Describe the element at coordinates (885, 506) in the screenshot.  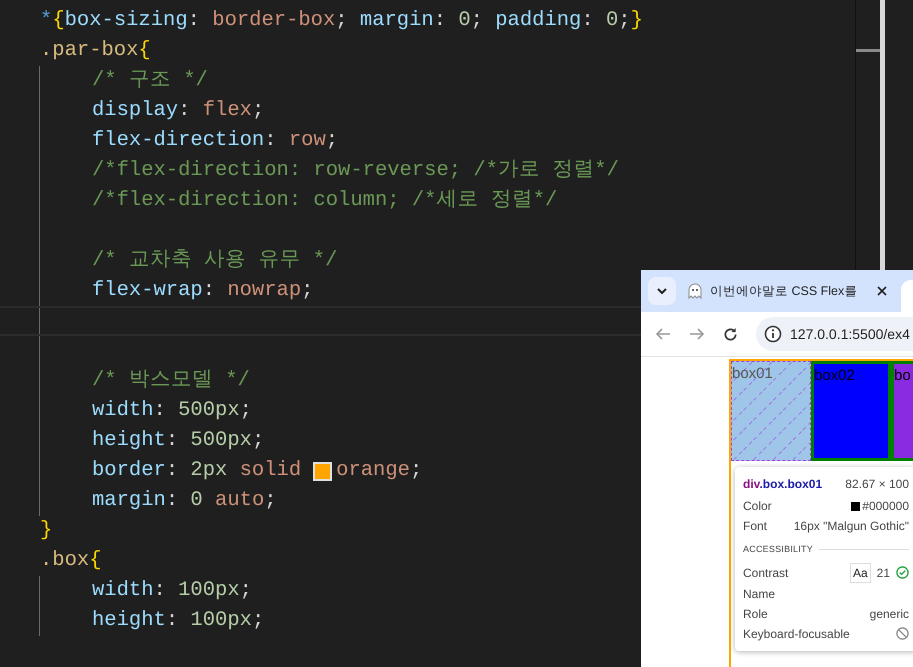
I see `color-value: #000000` at that location.